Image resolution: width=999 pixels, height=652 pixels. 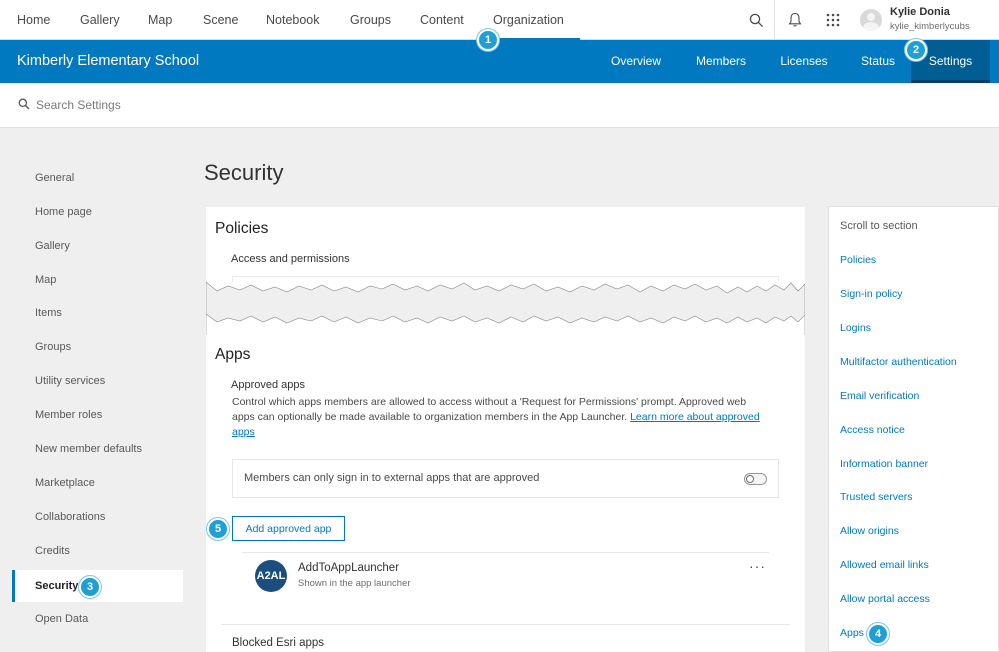 I want to click on nav-home: Home, so click(x=33, y=20).